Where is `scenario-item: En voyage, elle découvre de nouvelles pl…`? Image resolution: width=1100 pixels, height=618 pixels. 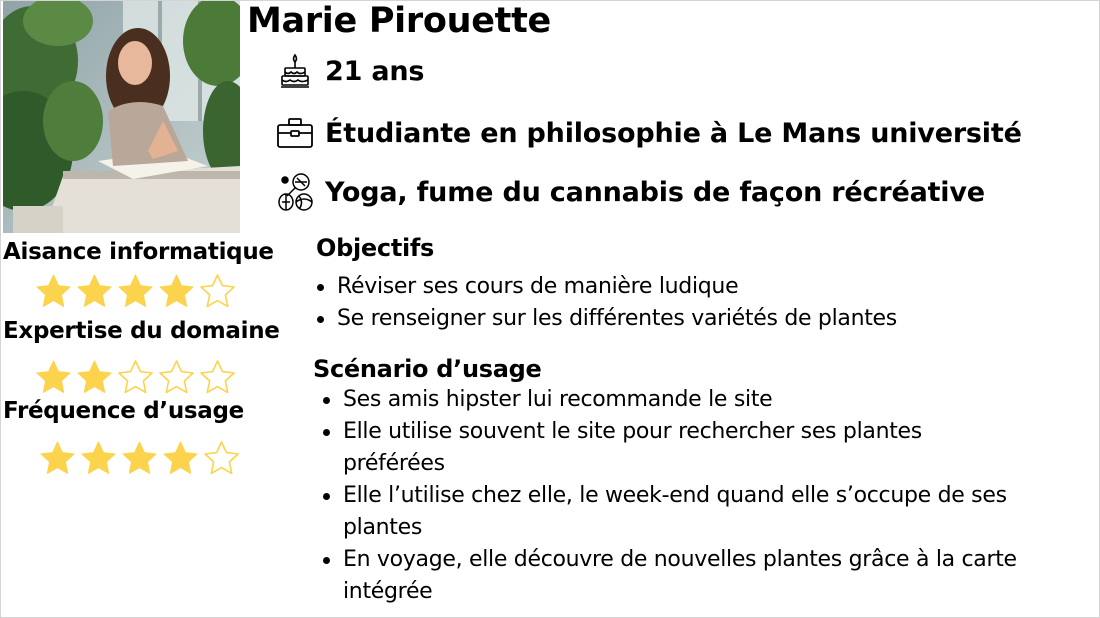
scenario-item: En voyage, elle découvre de nouvelles pl… is located at coordinates (667, 576).